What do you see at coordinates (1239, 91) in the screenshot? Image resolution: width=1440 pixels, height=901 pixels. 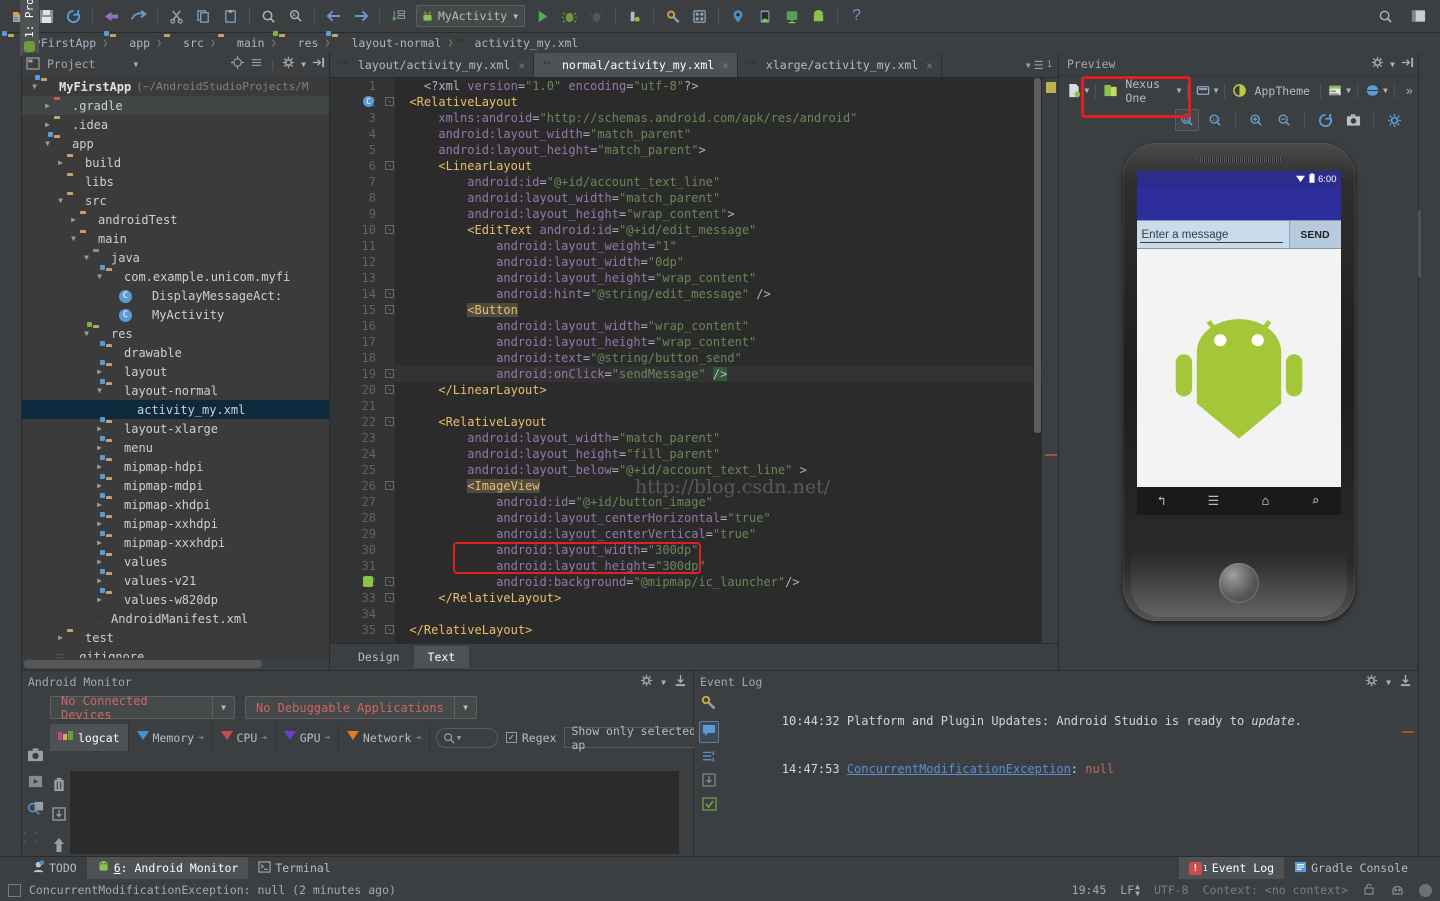 I see `theme-icon` at bounding box center [1239, 91].